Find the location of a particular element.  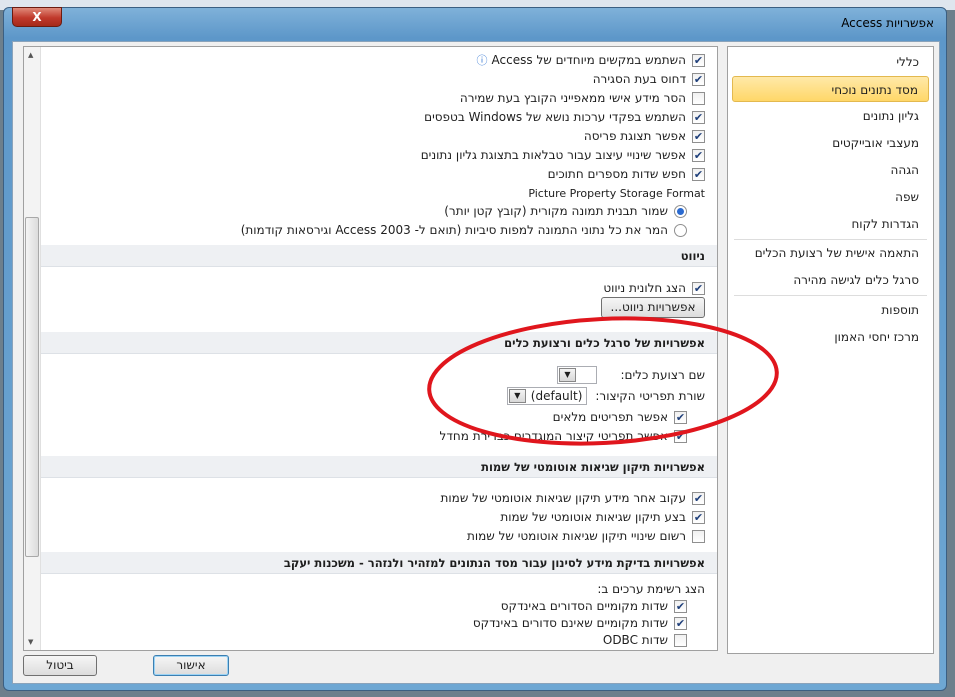

option-compact-on-close: ✔ דחוס בעת הסגירה is located at coordinates (649, 79).